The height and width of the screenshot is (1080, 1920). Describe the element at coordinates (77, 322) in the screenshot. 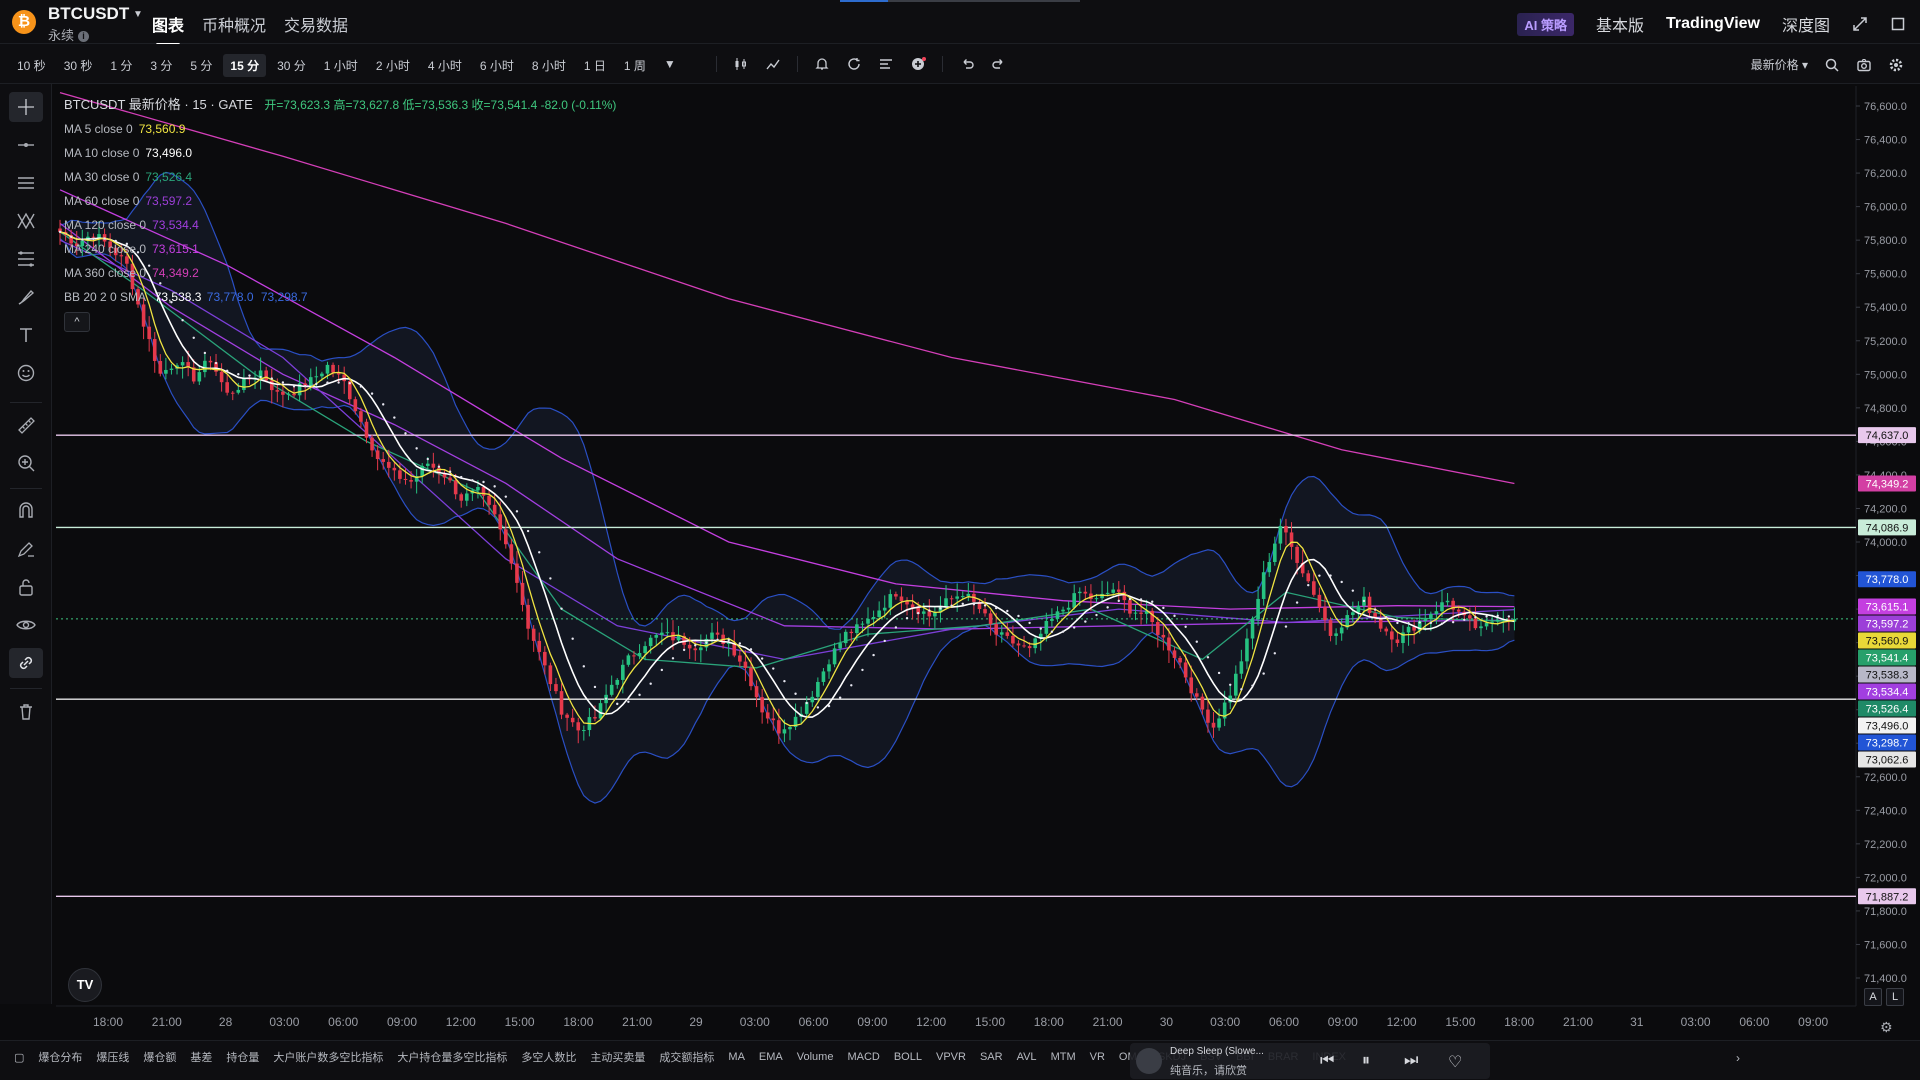

I see `legend-collapse-button: ^` at that location.